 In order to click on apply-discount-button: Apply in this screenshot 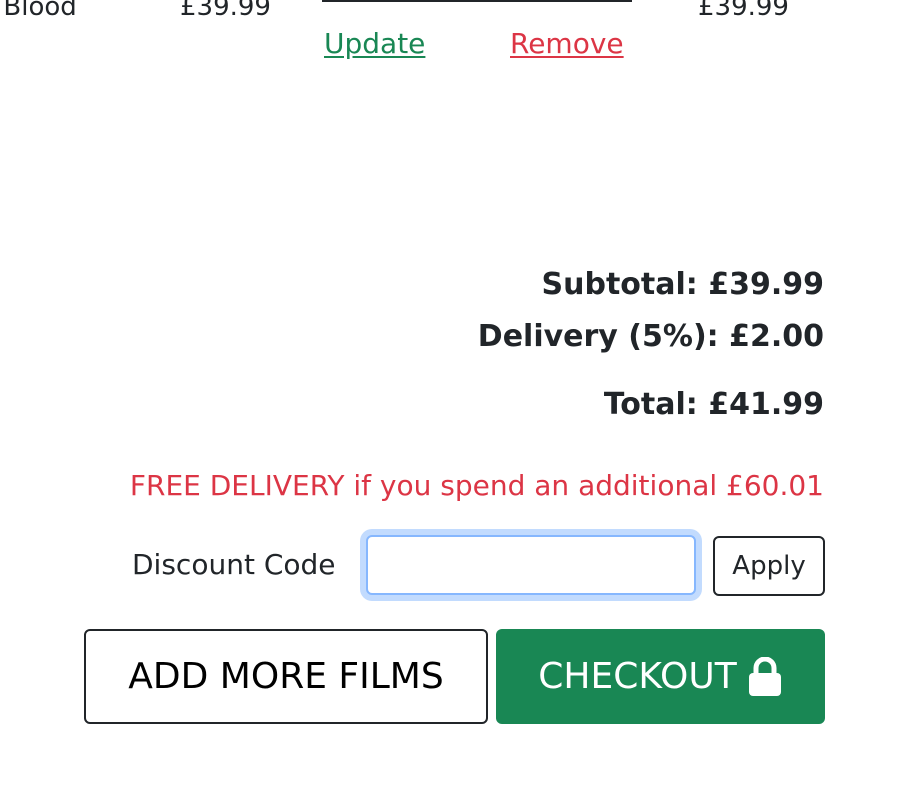, I will do `click(769, 566)`.